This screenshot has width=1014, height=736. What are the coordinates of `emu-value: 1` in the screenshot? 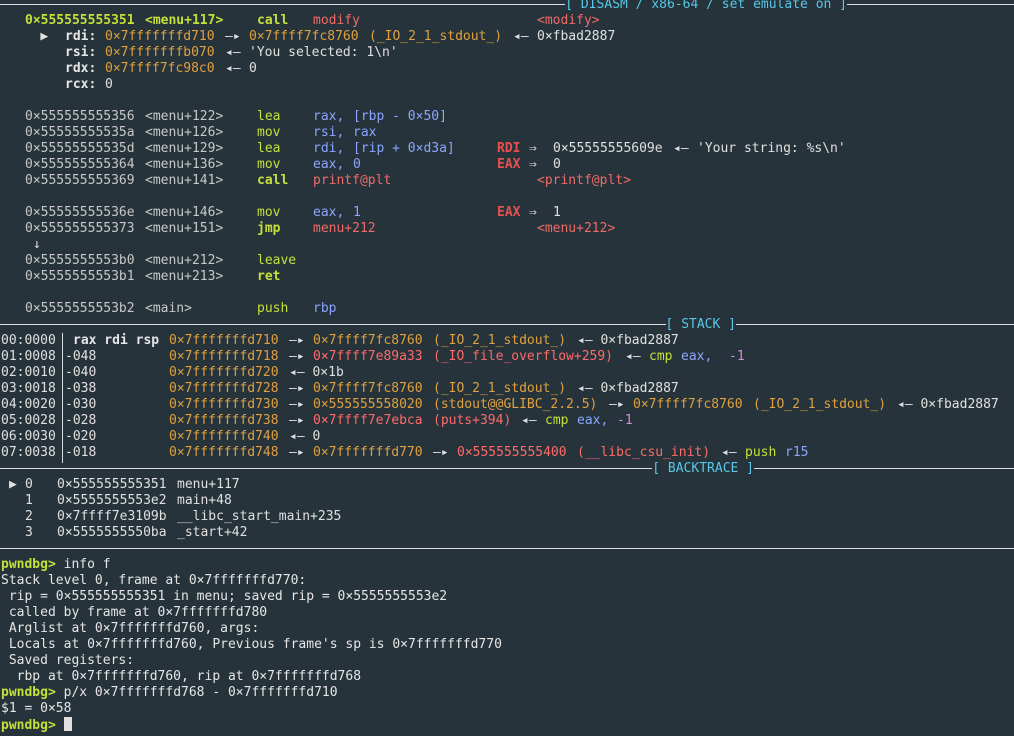 It's located at (557, 212).